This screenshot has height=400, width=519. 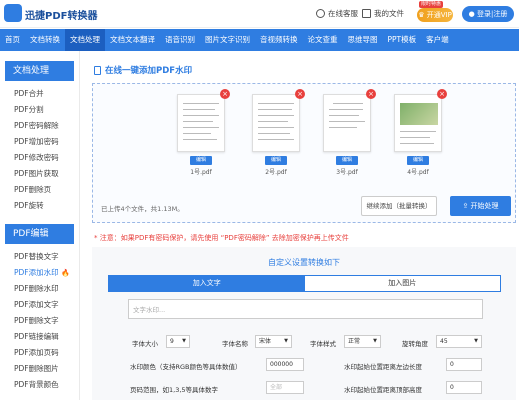 I want to click on sidebar-item-pdf-add-page-number: PDF添加页码, so click(x=39, y=353).